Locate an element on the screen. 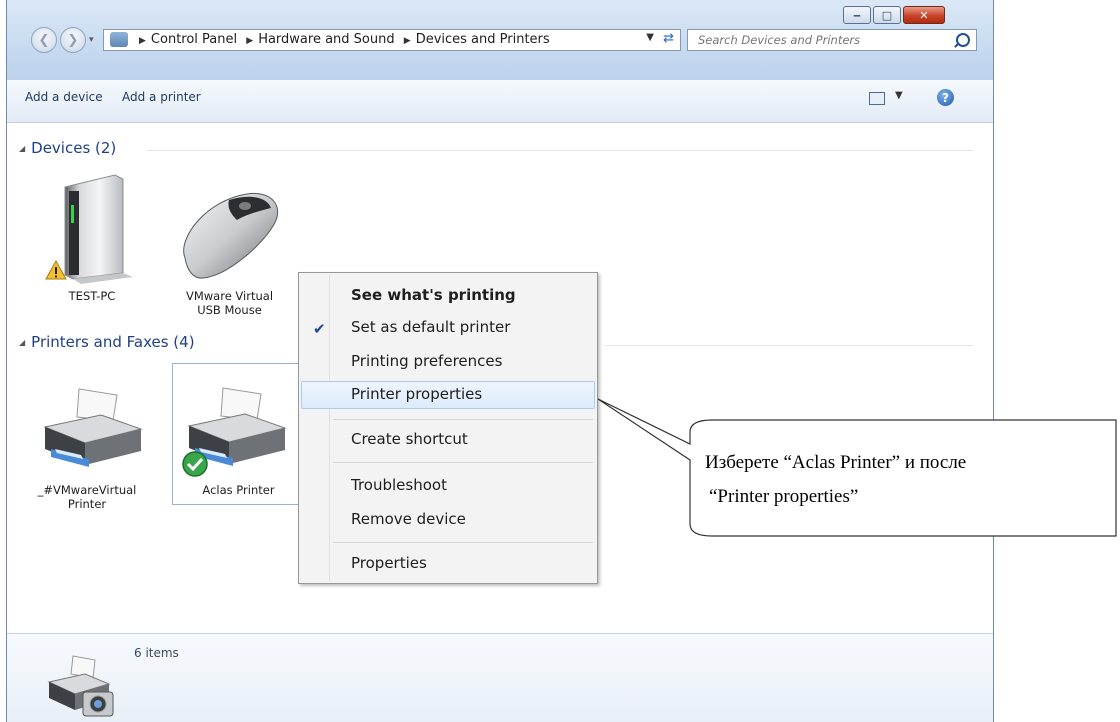  forward-arrow-icon: ❯ is located at coordinates (73, 40).